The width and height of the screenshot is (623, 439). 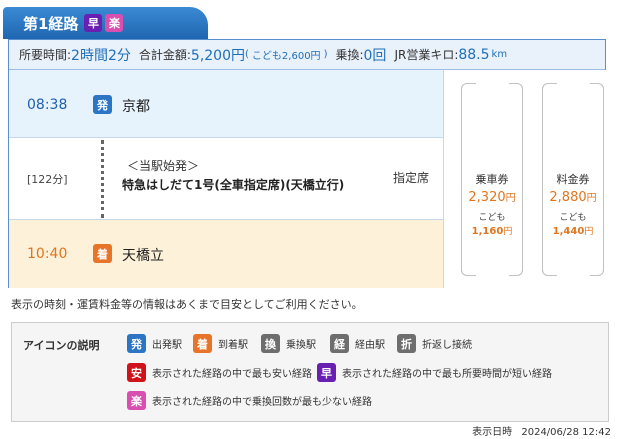 What do you see at coordinates (492, 432) in the screenshot?
I see `timestamp-label: 表示日時` at bounding box center [492, 432].